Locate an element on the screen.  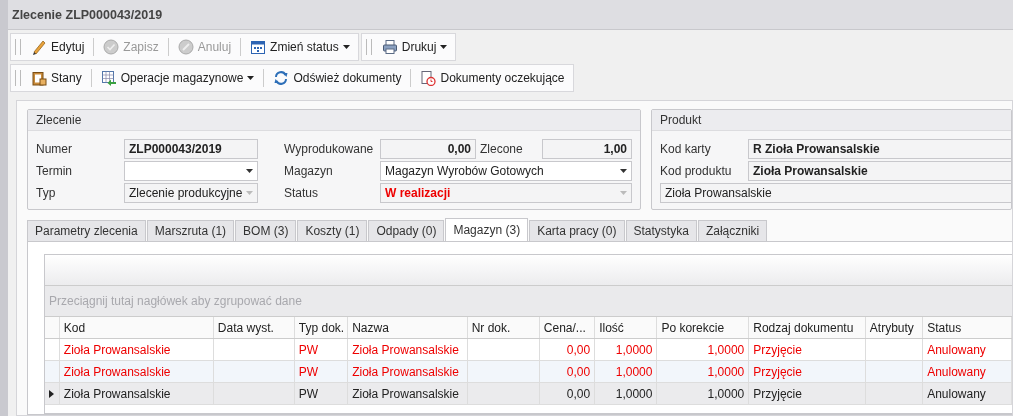
field-label: Wyprodukowane is located at coordinates (329, 149).